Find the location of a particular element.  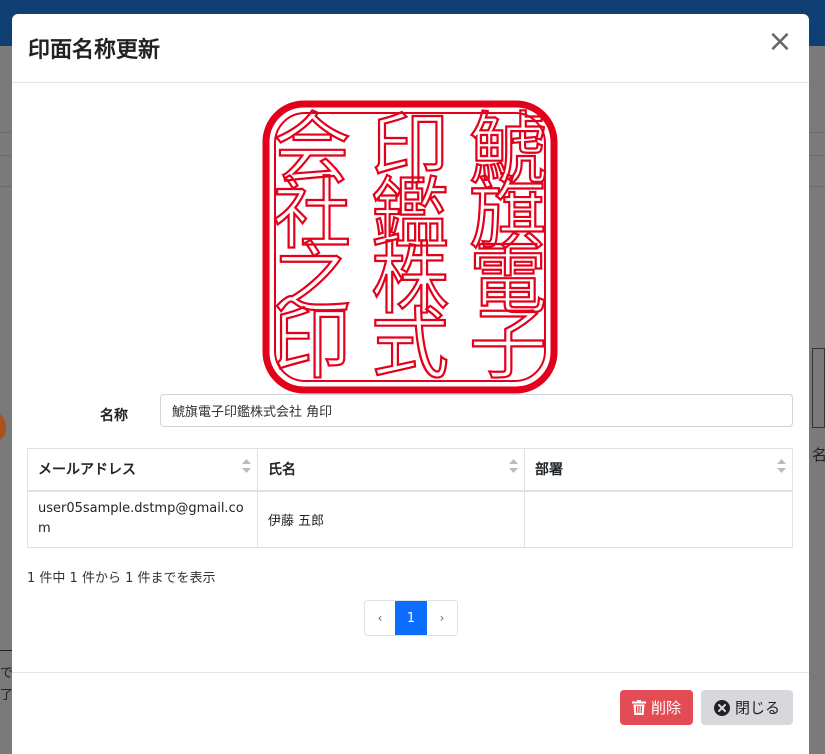

table-row: user05sample.dstmp@gmail.com 伊藤 五郎 is located at coordinates (410, 519).